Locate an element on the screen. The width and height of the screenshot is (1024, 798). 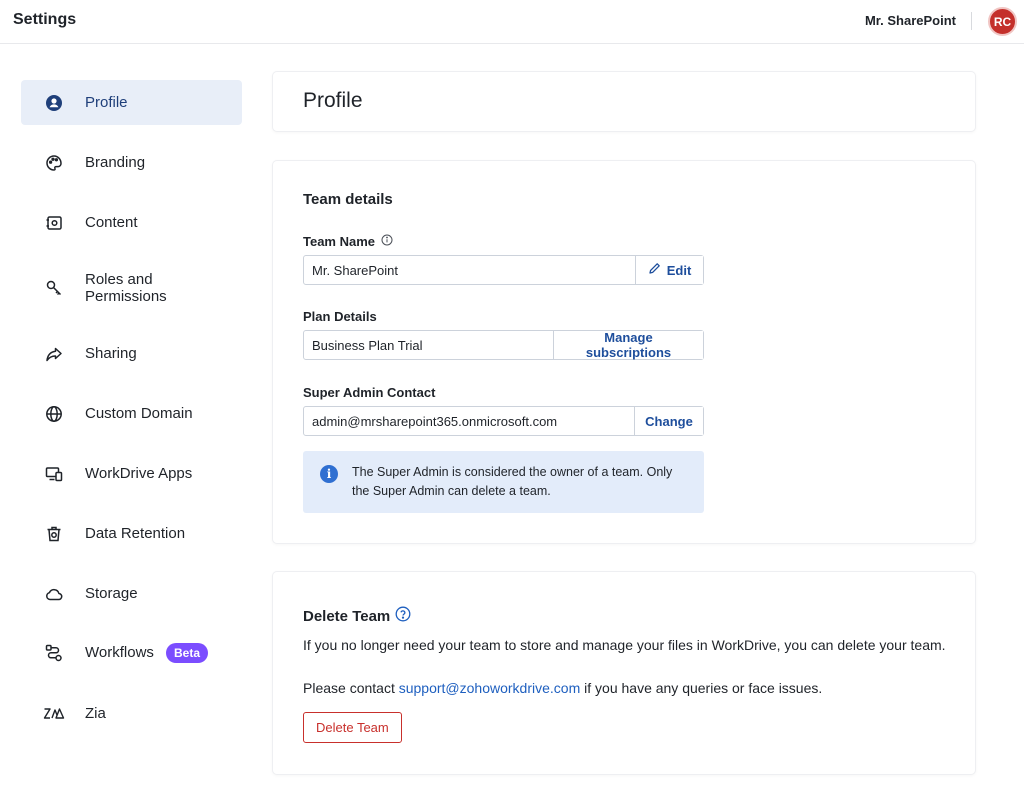
avatar: RC is located at coordinates (1002, 21).